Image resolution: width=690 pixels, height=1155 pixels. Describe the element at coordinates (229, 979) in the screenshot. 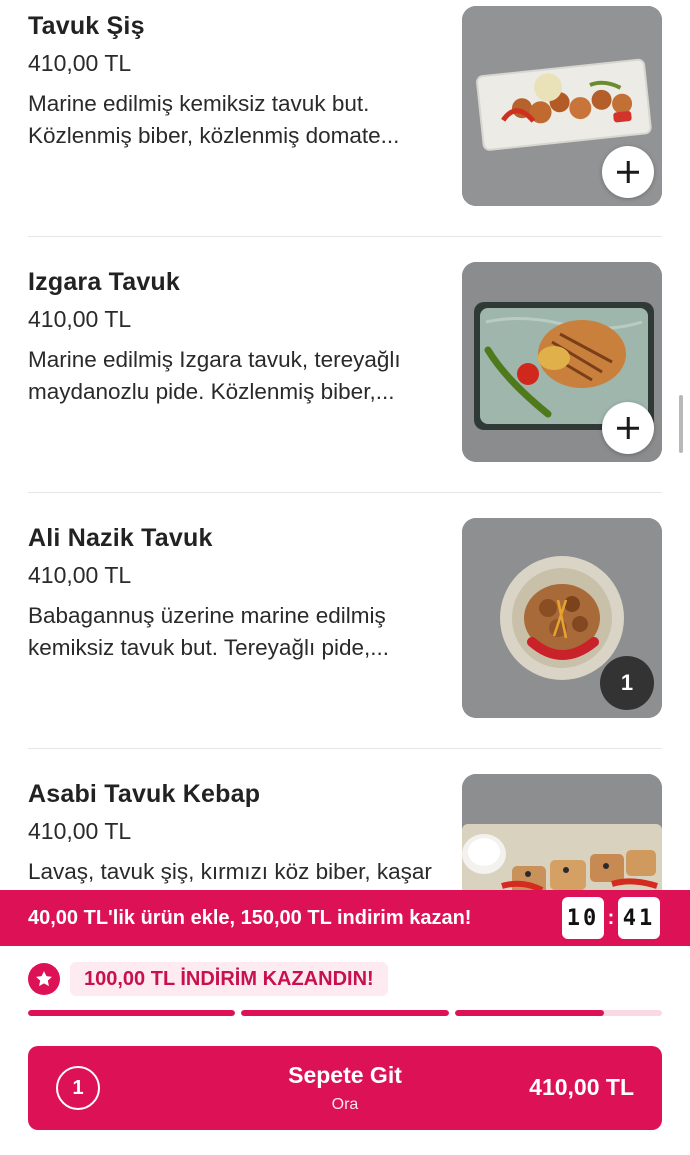

I see `discount-label: 100,00 TL İNDİRİM KAZANDIN!` at that location.